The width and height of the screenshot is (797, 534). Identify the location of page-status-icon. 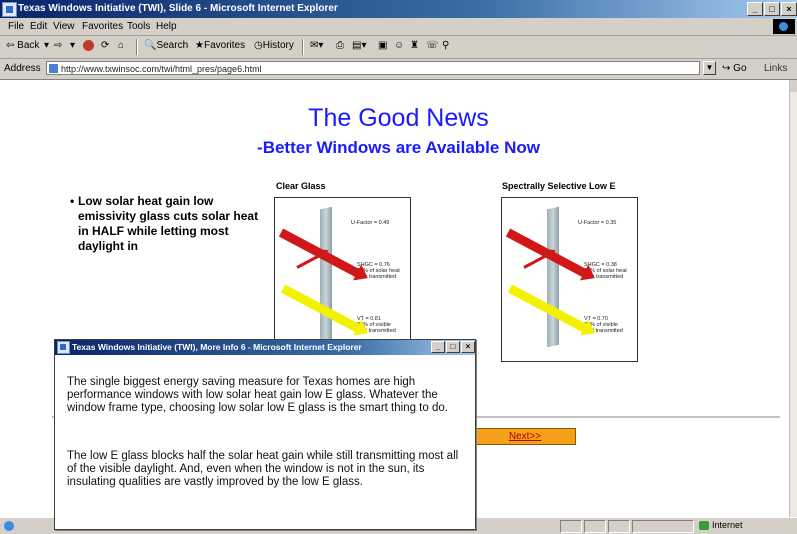
(9, 526).